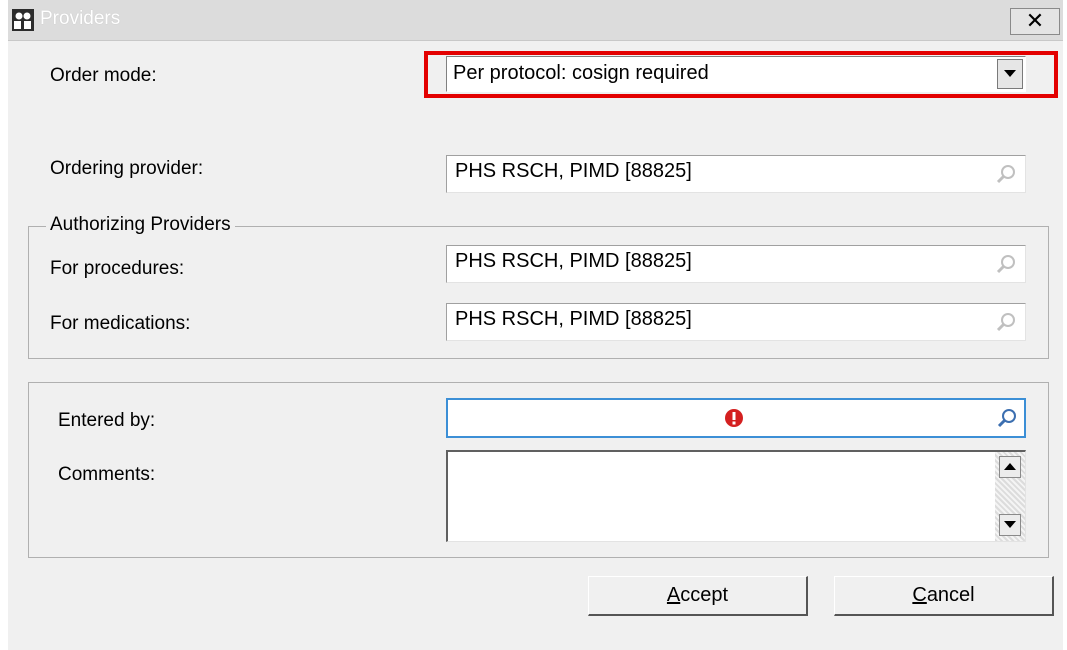 The width and height of the screenshot is (1067, 650). I want to click on close-icon: ✕, so click(1035, 20).